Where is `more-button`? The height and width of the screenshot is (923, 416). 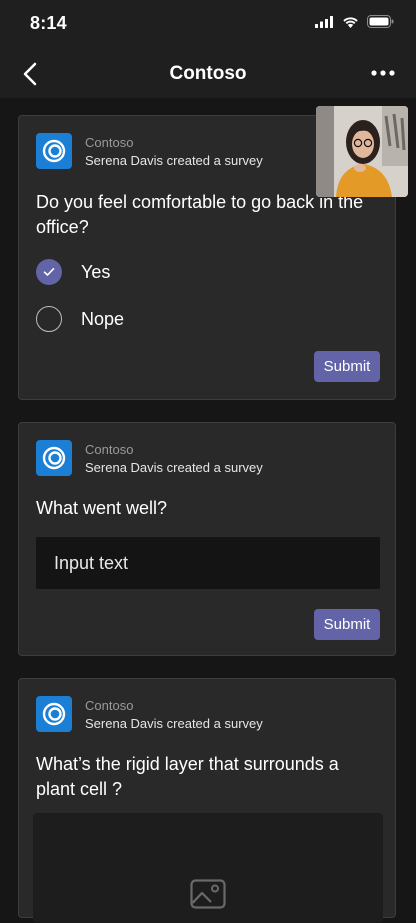 more-button is located at coordinates (383, 73).